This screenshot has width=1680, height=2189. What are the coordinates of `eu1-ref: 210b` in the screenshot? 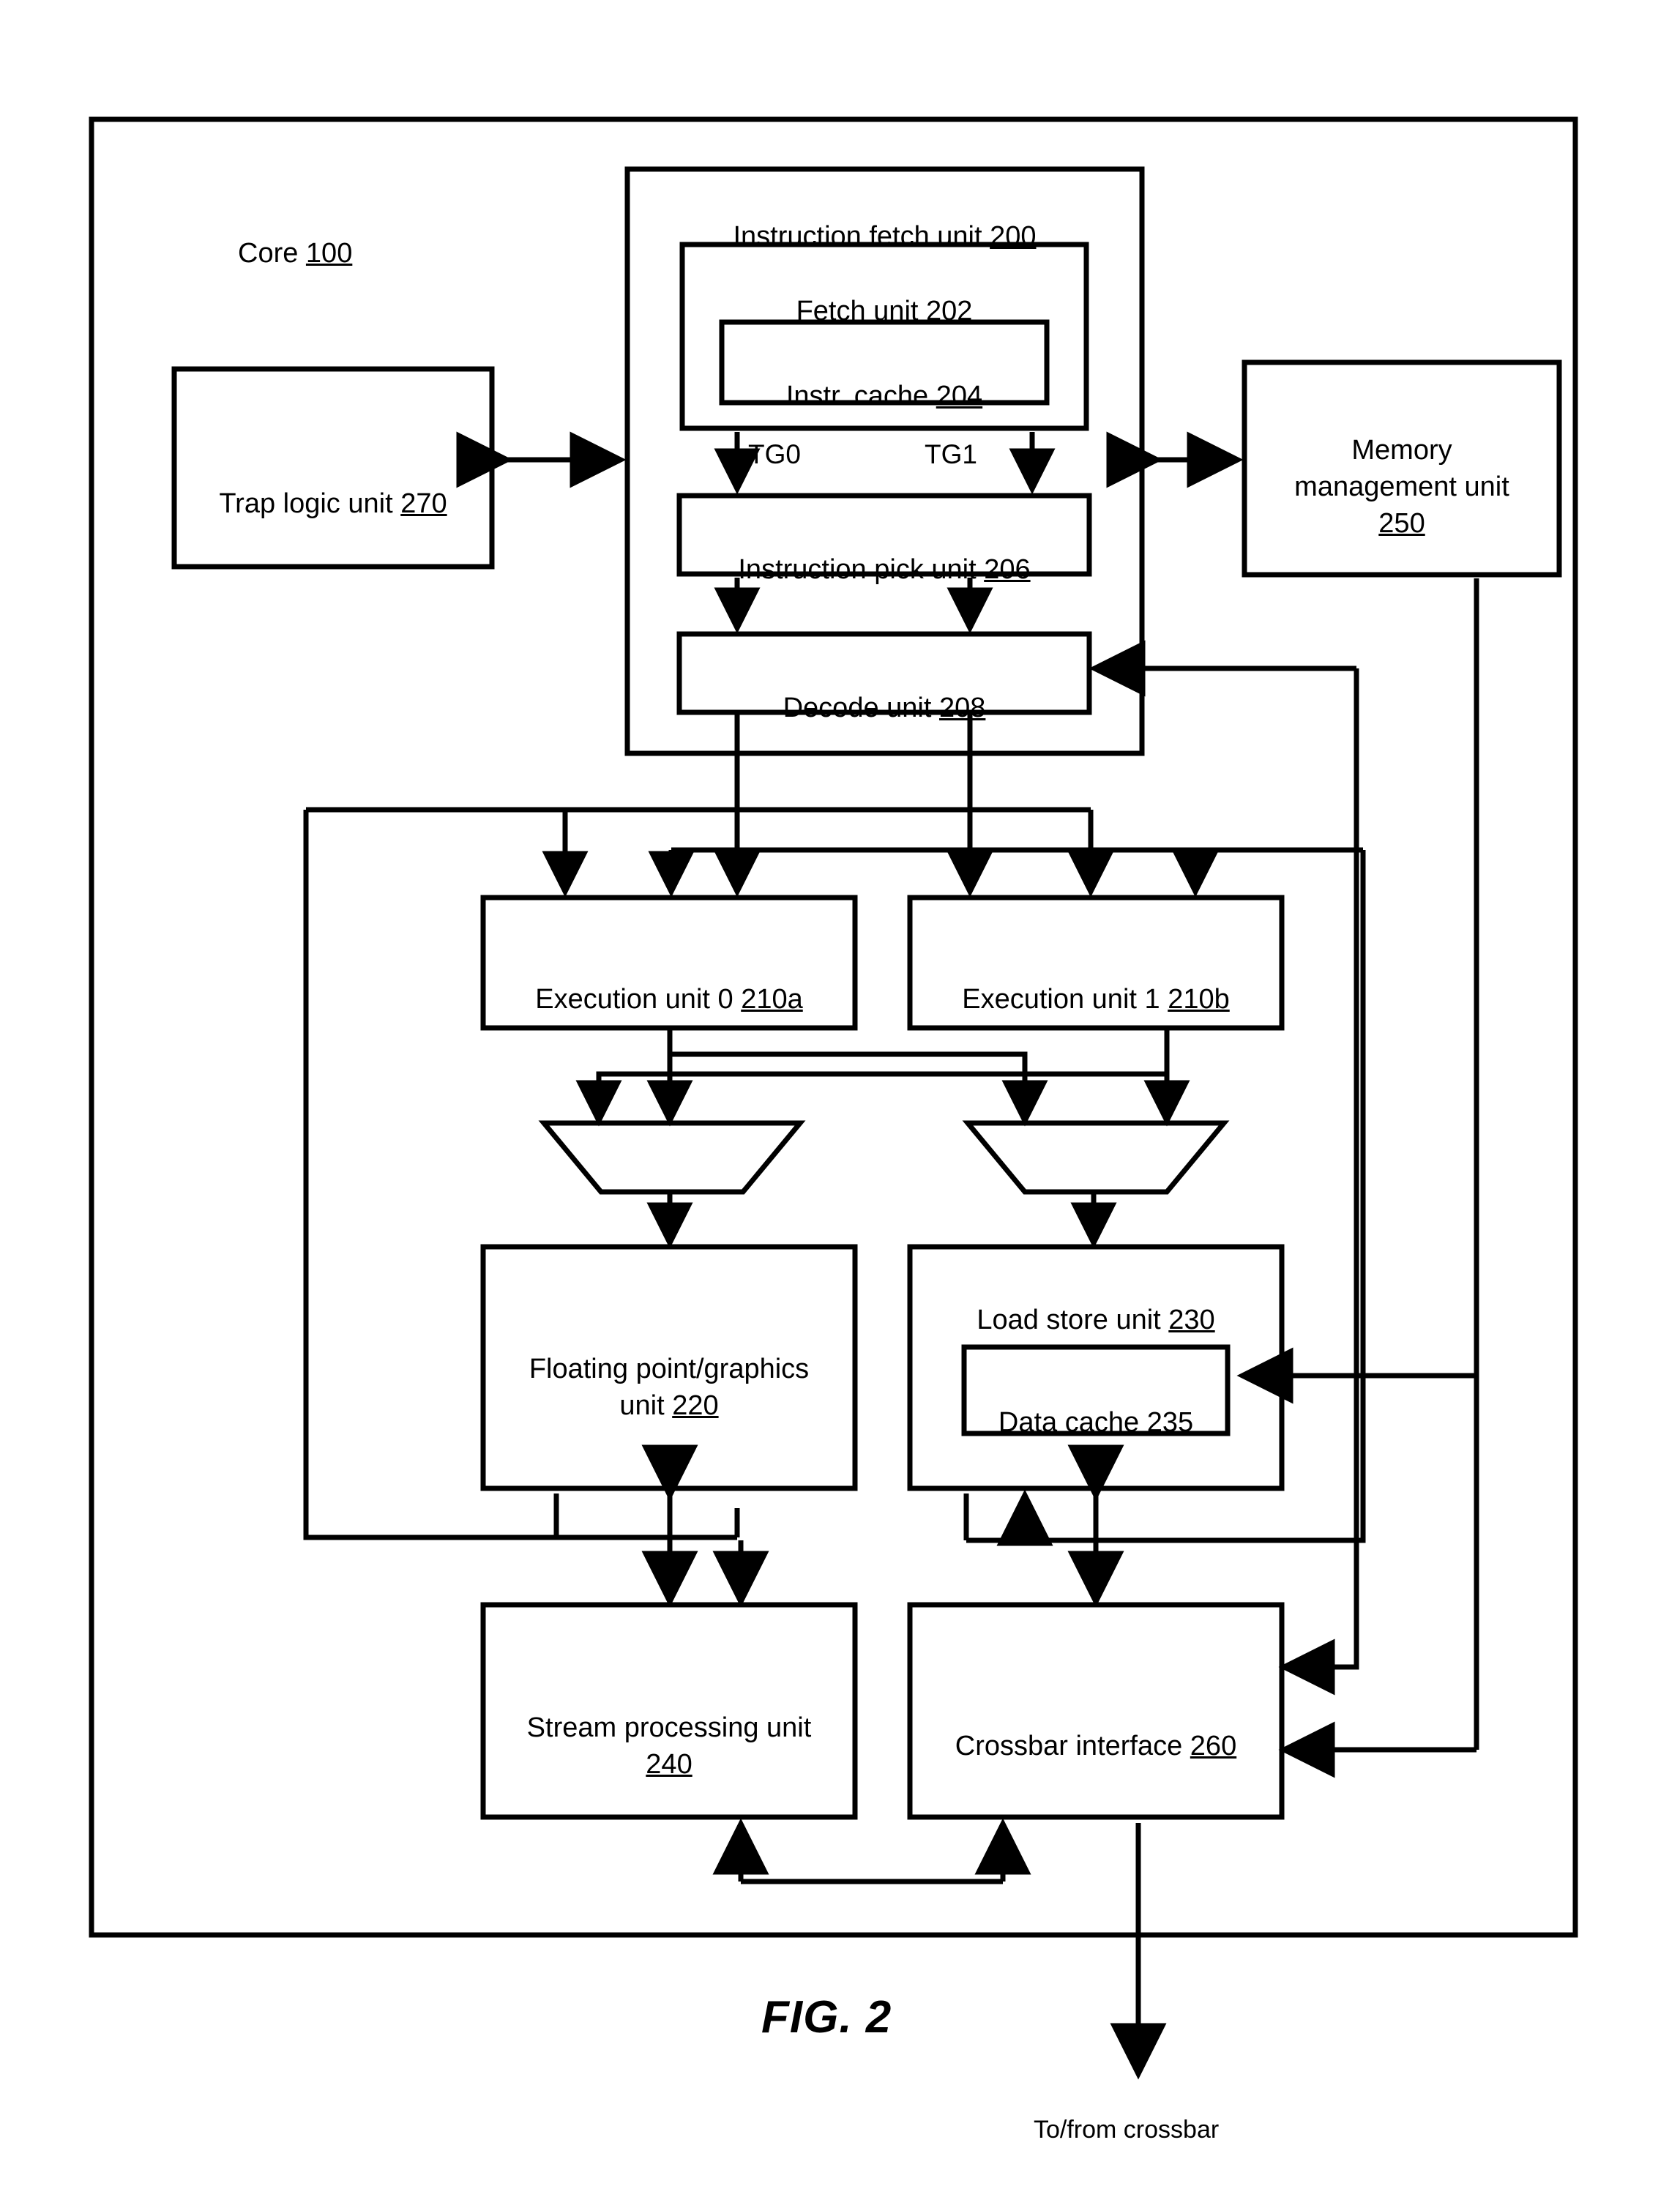 It's located at (1199, 999).